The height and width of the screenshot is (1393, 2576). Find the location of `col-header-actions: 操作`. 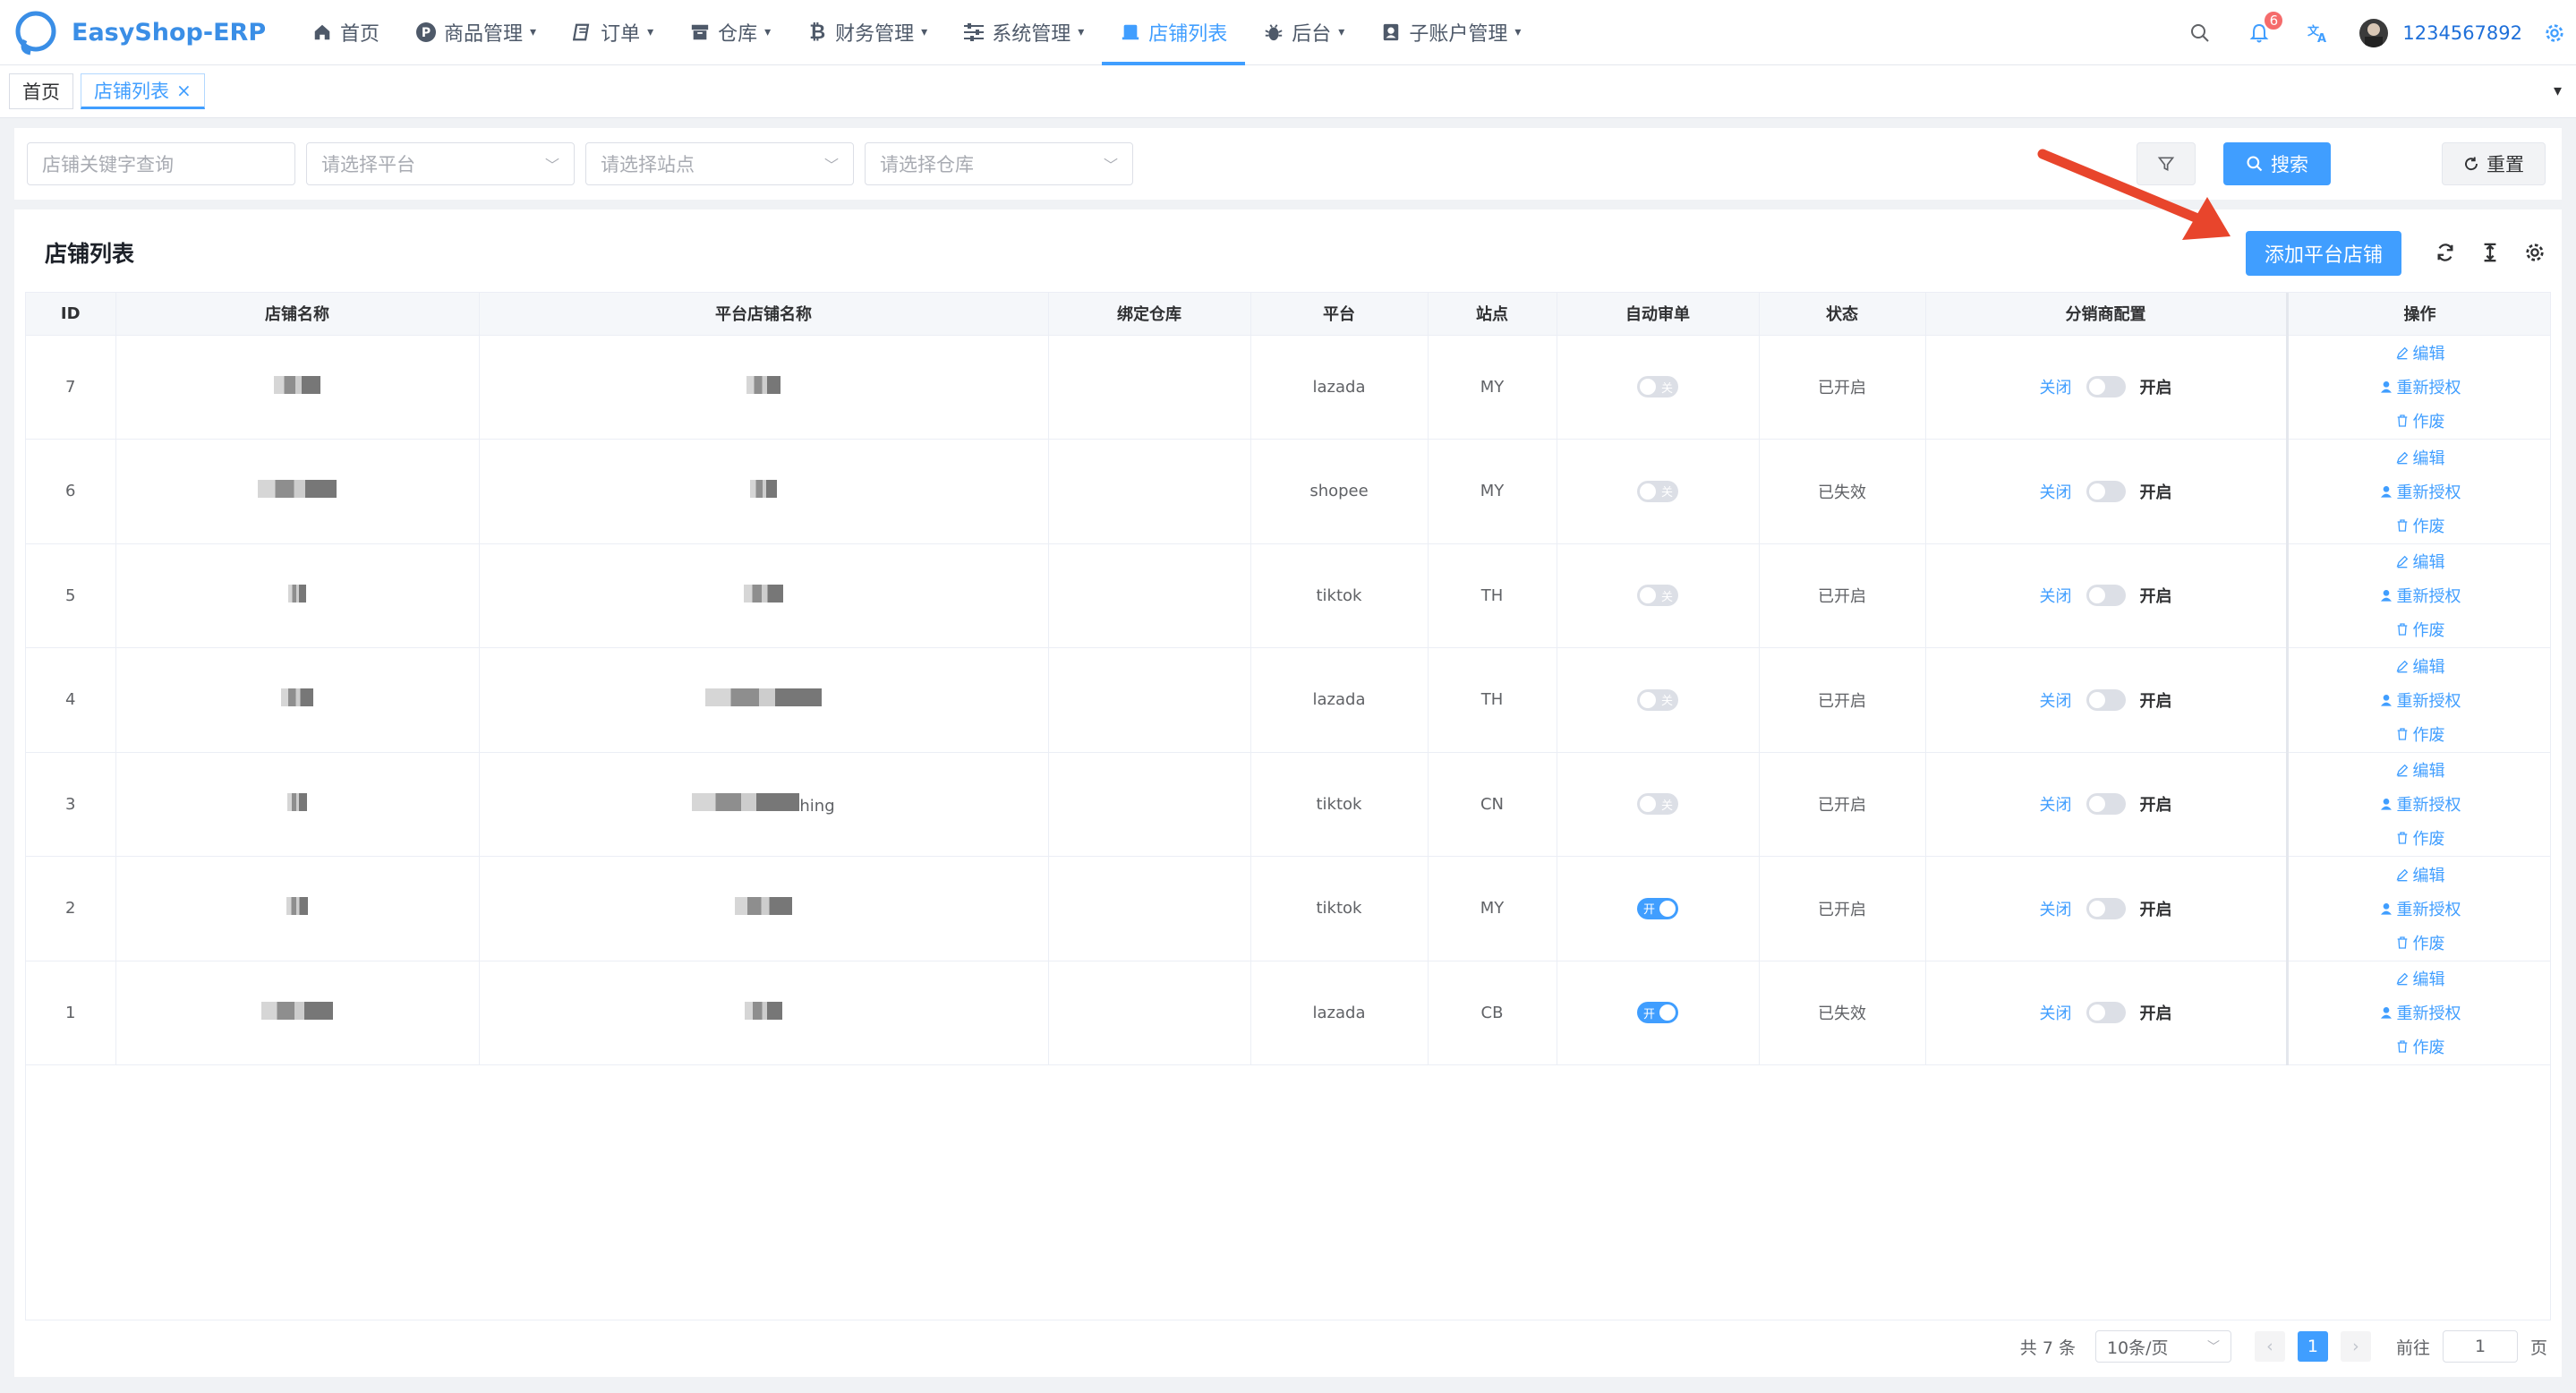

col-header-actions: 操作 is located at coordinates (2417, 315).